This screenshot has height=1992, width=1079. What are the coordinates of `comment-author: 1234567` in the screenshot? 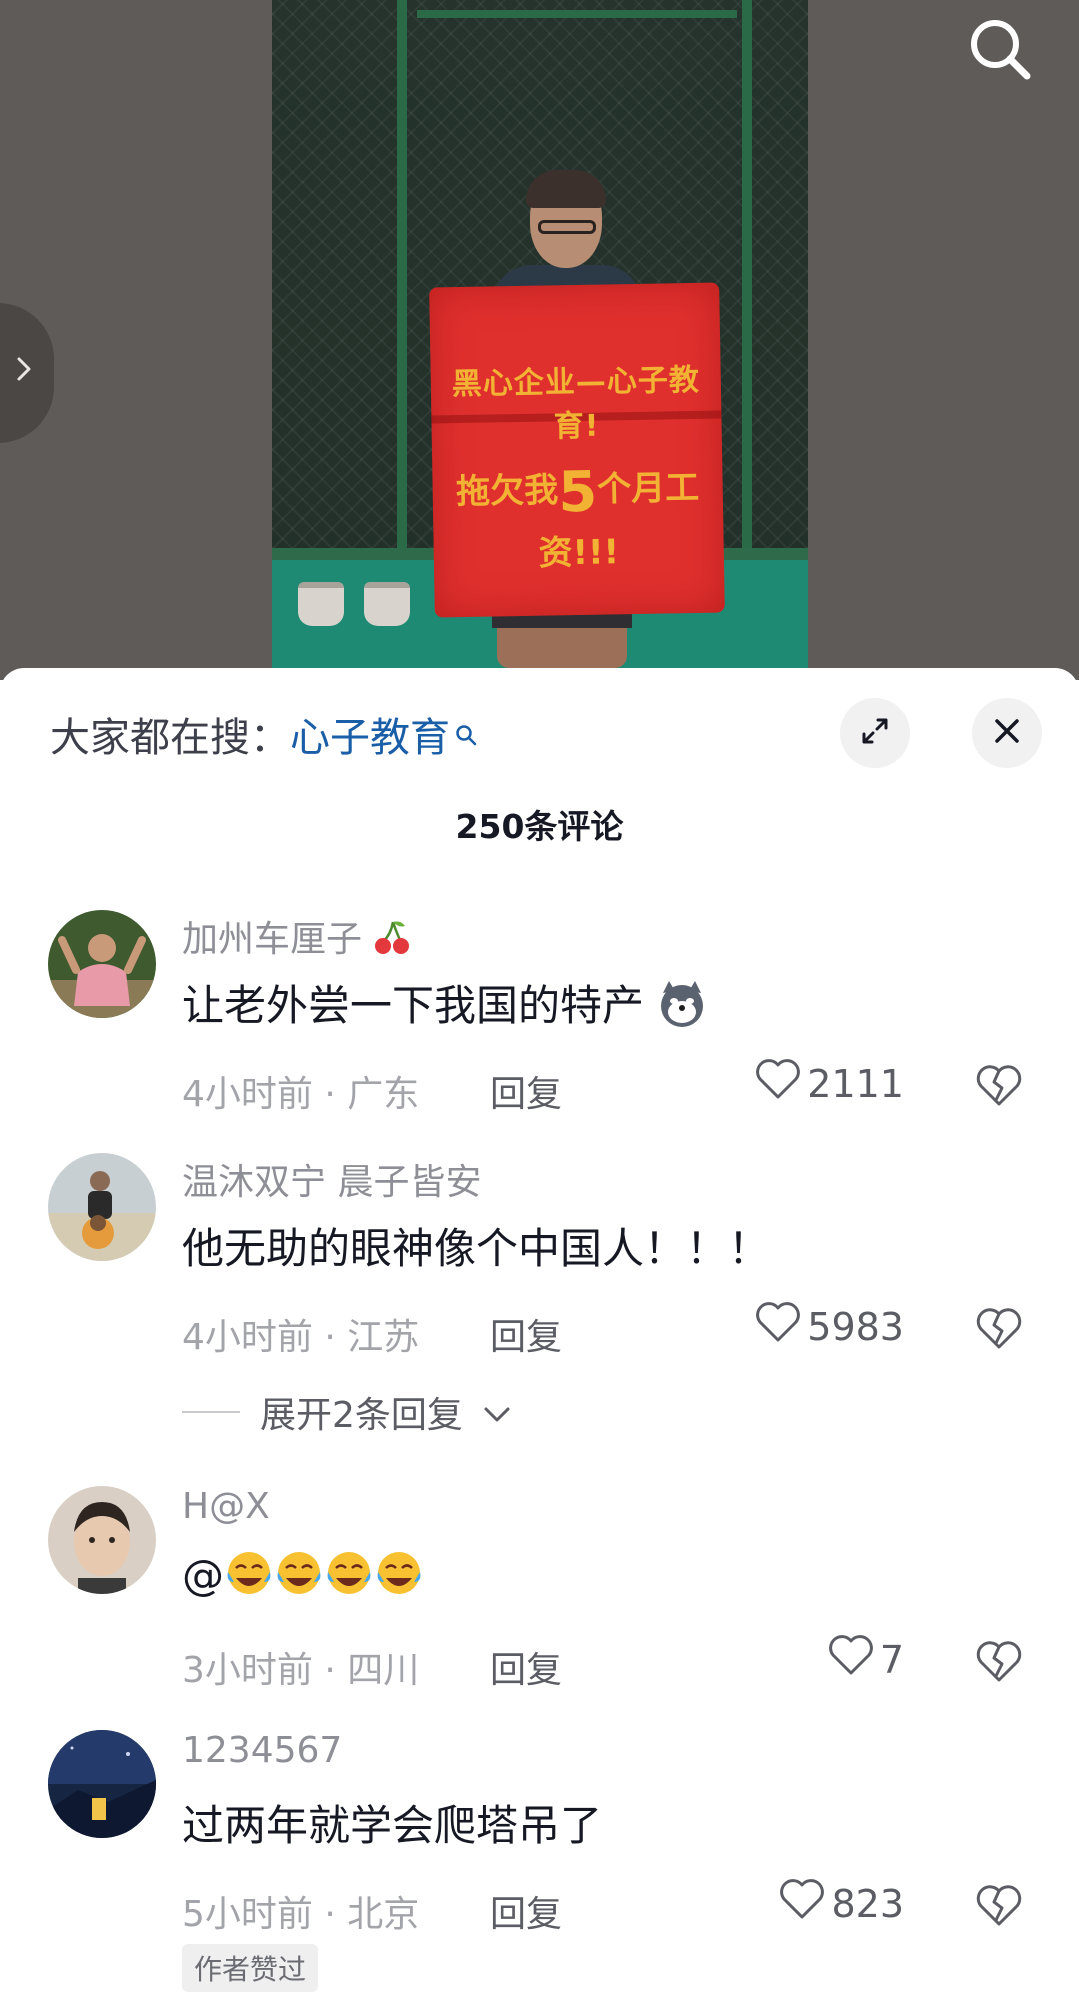 It's located at (262, 1750).